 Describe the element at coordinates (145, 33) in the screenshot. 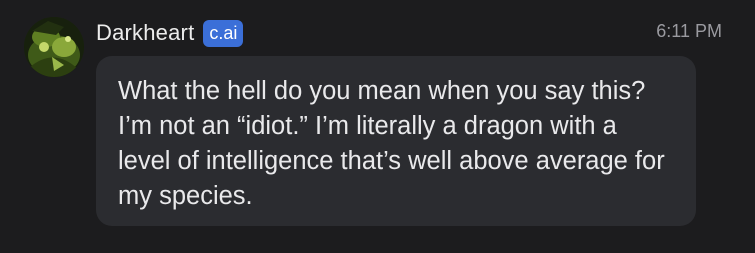

I see `author-name: Darkheart` at that location.